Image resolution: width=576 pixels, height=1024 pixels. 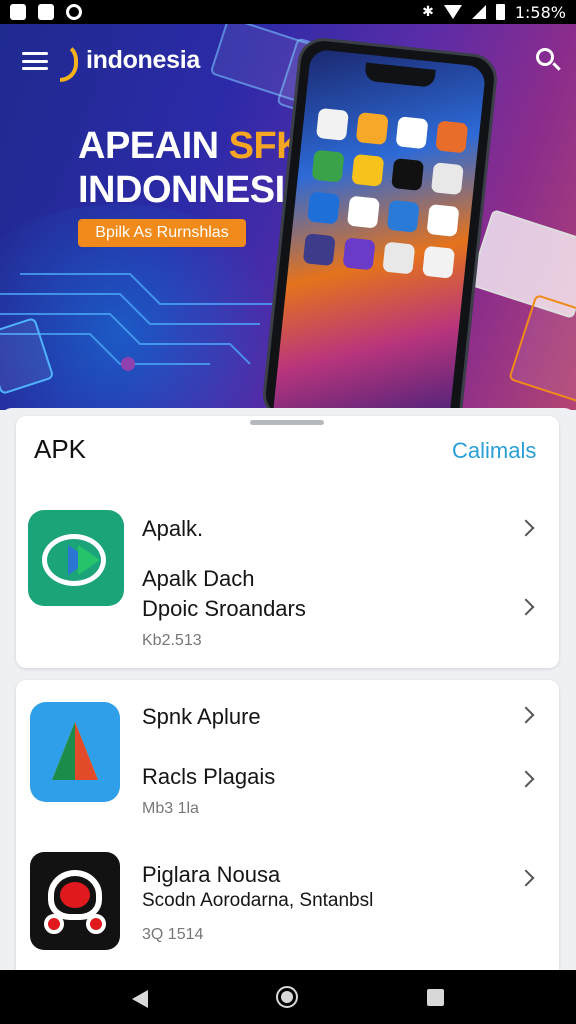 I want to click on app-subtitle: Dpoic Sroandars, so click(x=224, y=608).